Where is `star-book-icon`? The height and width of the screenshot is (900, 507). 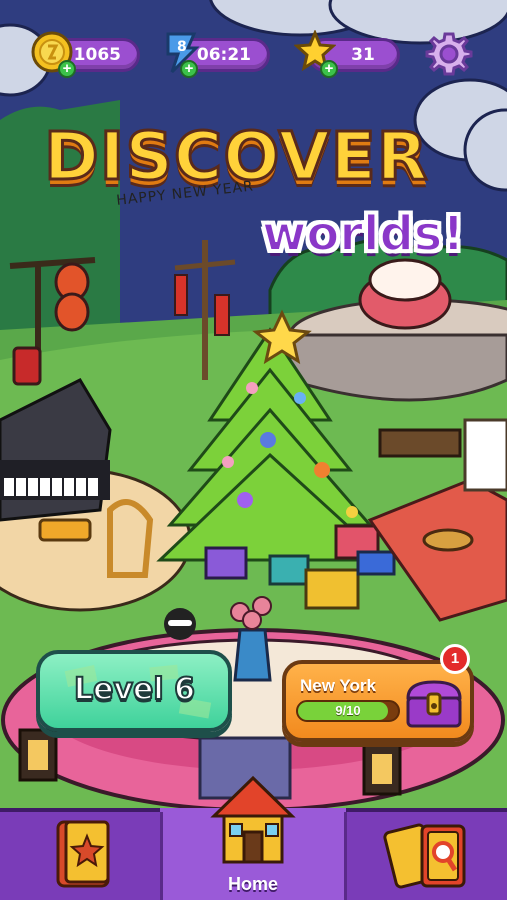
star-book-icon is located at coordinates (83, 854).